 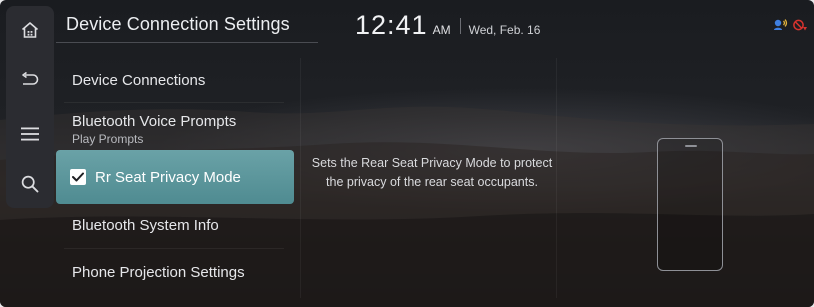 I want to click on phone-speaker, so click(x=691, y=146).